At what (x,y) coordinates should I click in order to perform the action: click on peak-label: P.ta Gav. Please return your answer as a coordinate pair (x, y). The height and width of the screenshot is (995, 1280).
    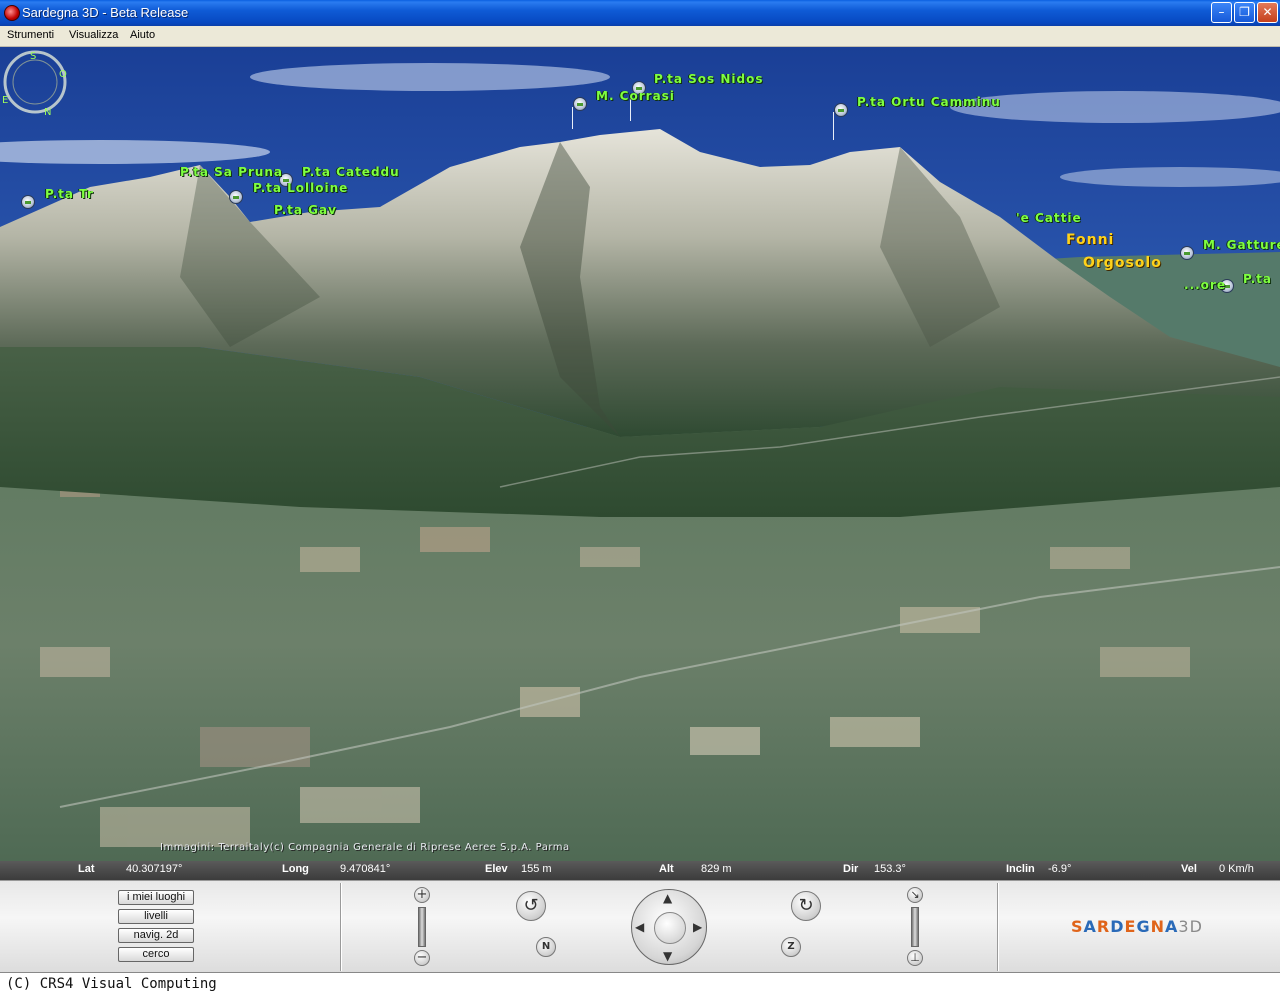
    Looking at the image, I should click on (305, 210).